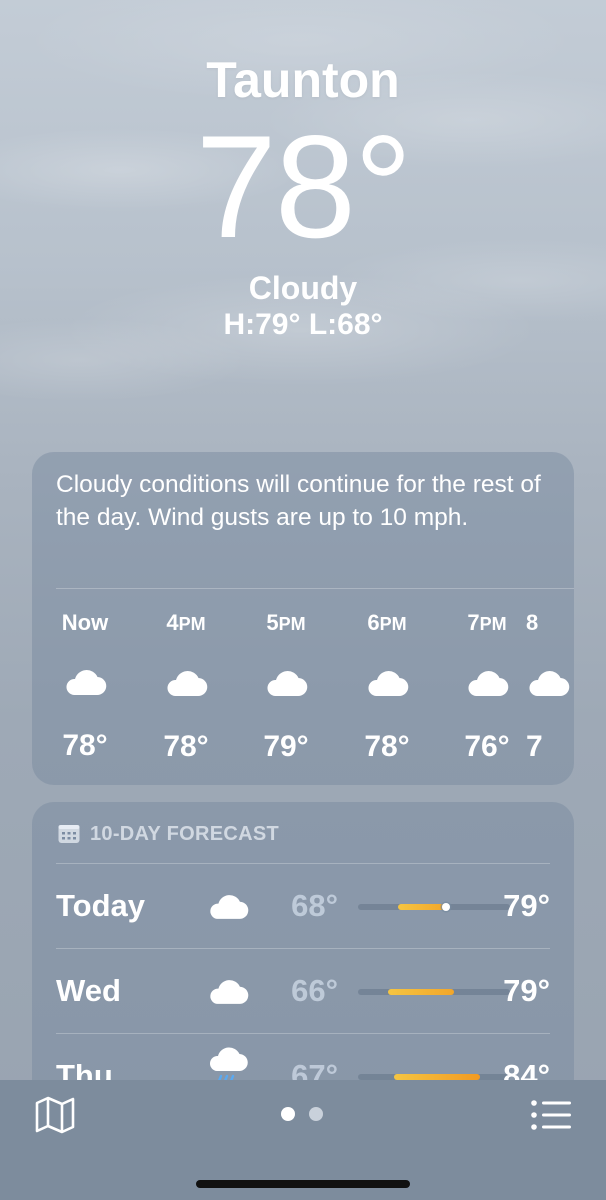 The image size is (606, 1200). Describe the element at coordinates (184, 833) in the screenshot. I see `forecast-title: 10-DAY FORECAST` at that location.